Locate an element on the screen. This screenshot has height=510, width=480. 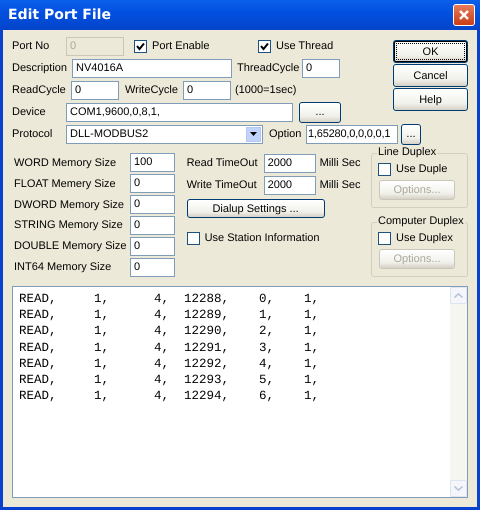
write-cycle-field: 0 is located at coordinates (207, 90).